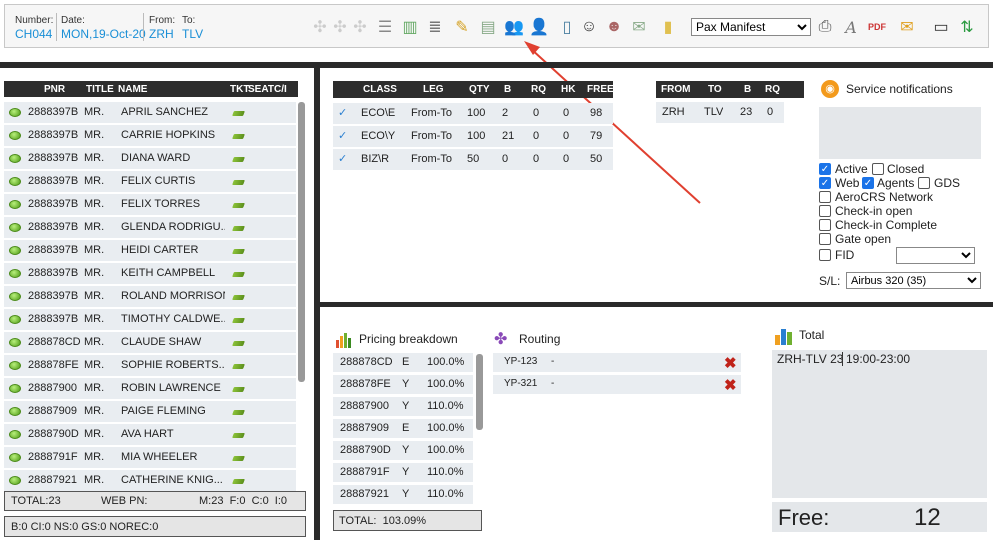  I want to click on col-b: B, so click(508, 89).